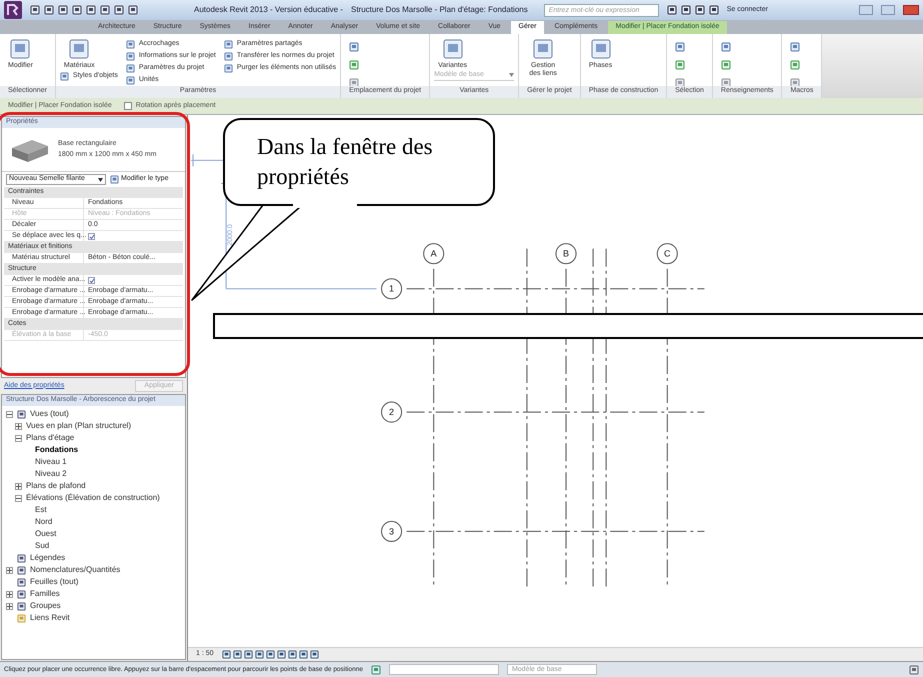  Describe the element at coordinates (13, 10) in the screenshot. I see `app-logo-icon` at that location.